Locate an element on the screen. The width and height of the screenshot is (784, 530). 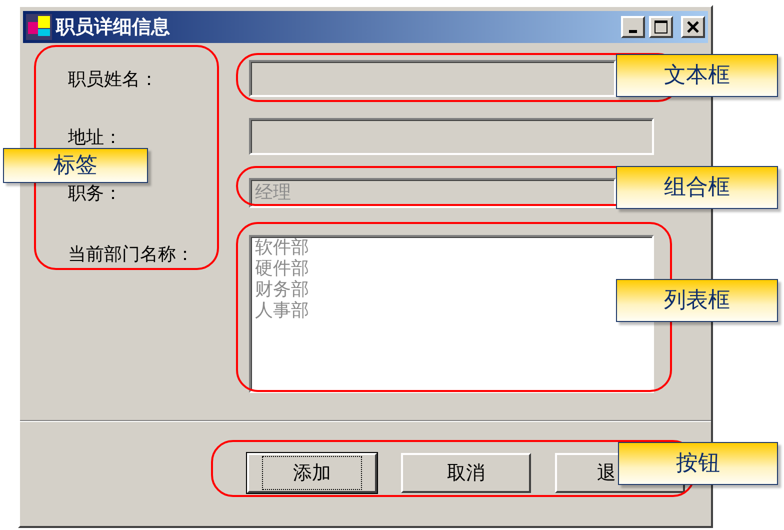
field-label: 地址： is located at coordinates (95, 138).